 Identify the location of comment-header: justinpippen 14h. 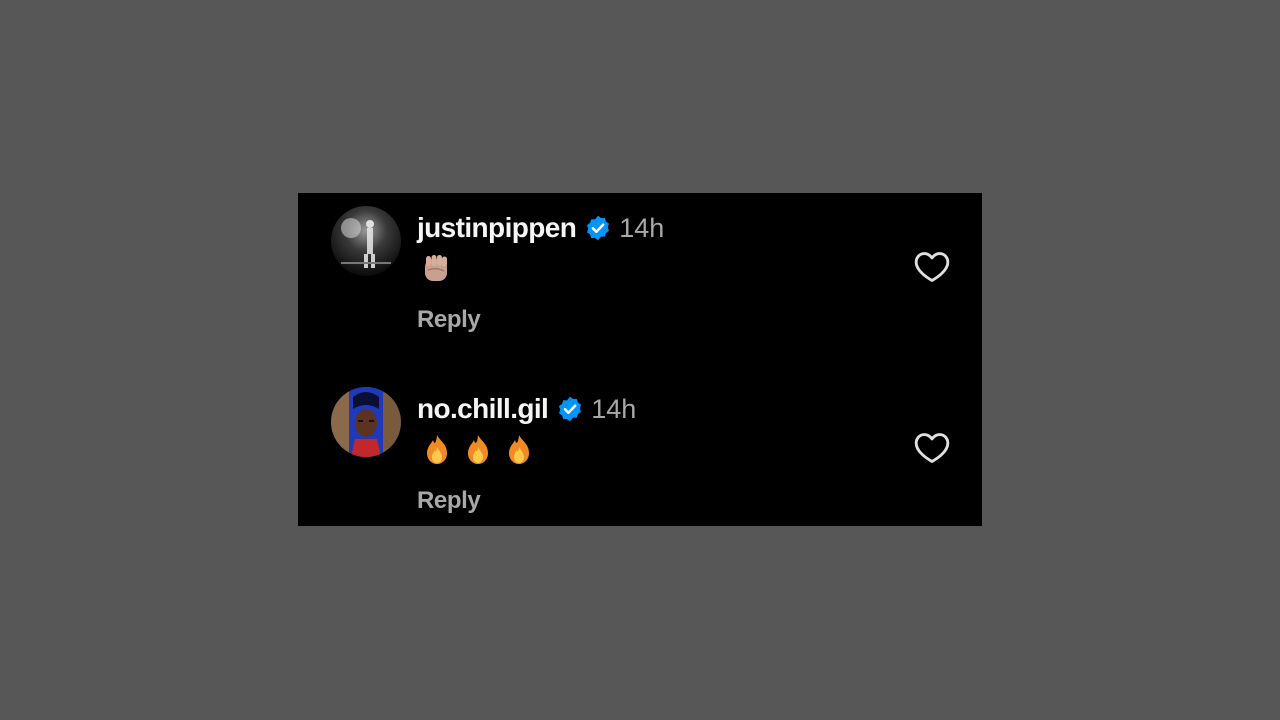
(540, 228).